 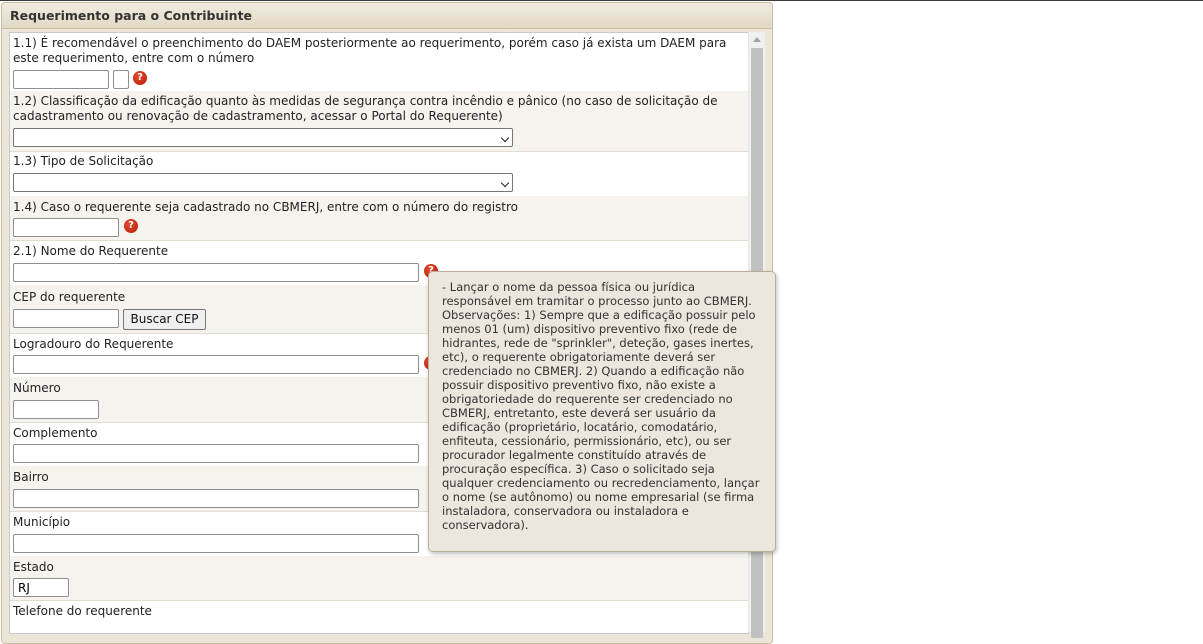 What do you see at coordinates (41, 587) in the screenshot?
I see `estado-input` at bounding box center [41, 587].